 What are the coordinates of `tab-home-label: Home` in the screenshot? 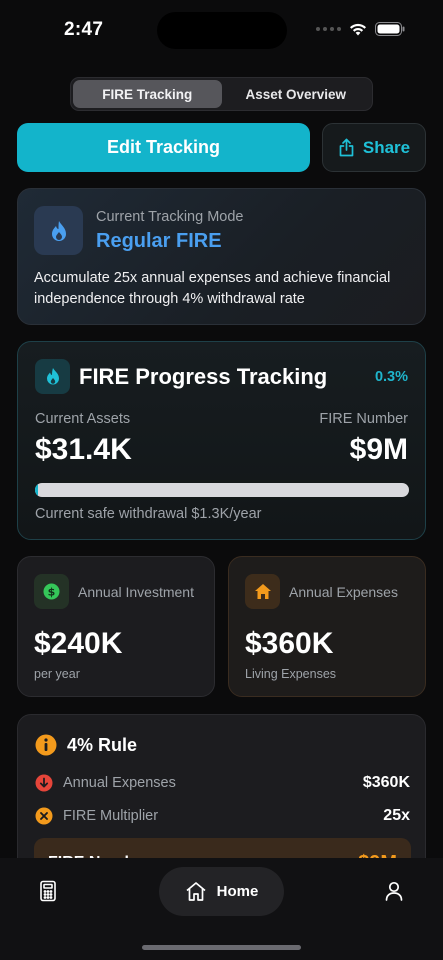 It's located at (237, 891).